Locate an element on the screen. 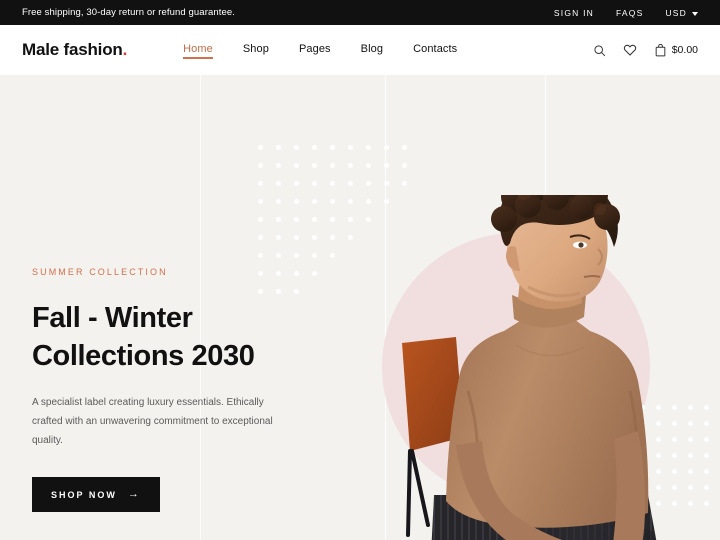 This screenshot has width=720, height=540. hero-title-line-1: Fall - Winter is located at coordinates (112, 318).